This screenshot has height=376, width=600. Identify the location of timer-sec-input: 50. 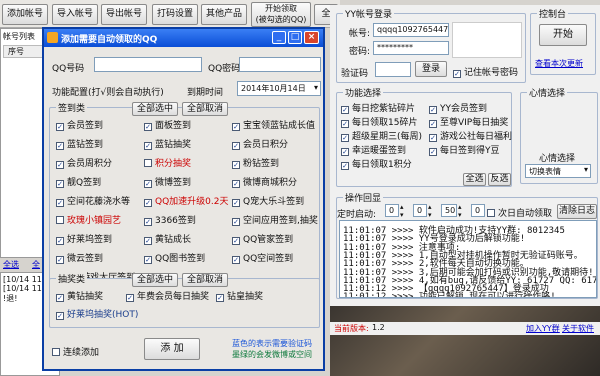
(449, 210).